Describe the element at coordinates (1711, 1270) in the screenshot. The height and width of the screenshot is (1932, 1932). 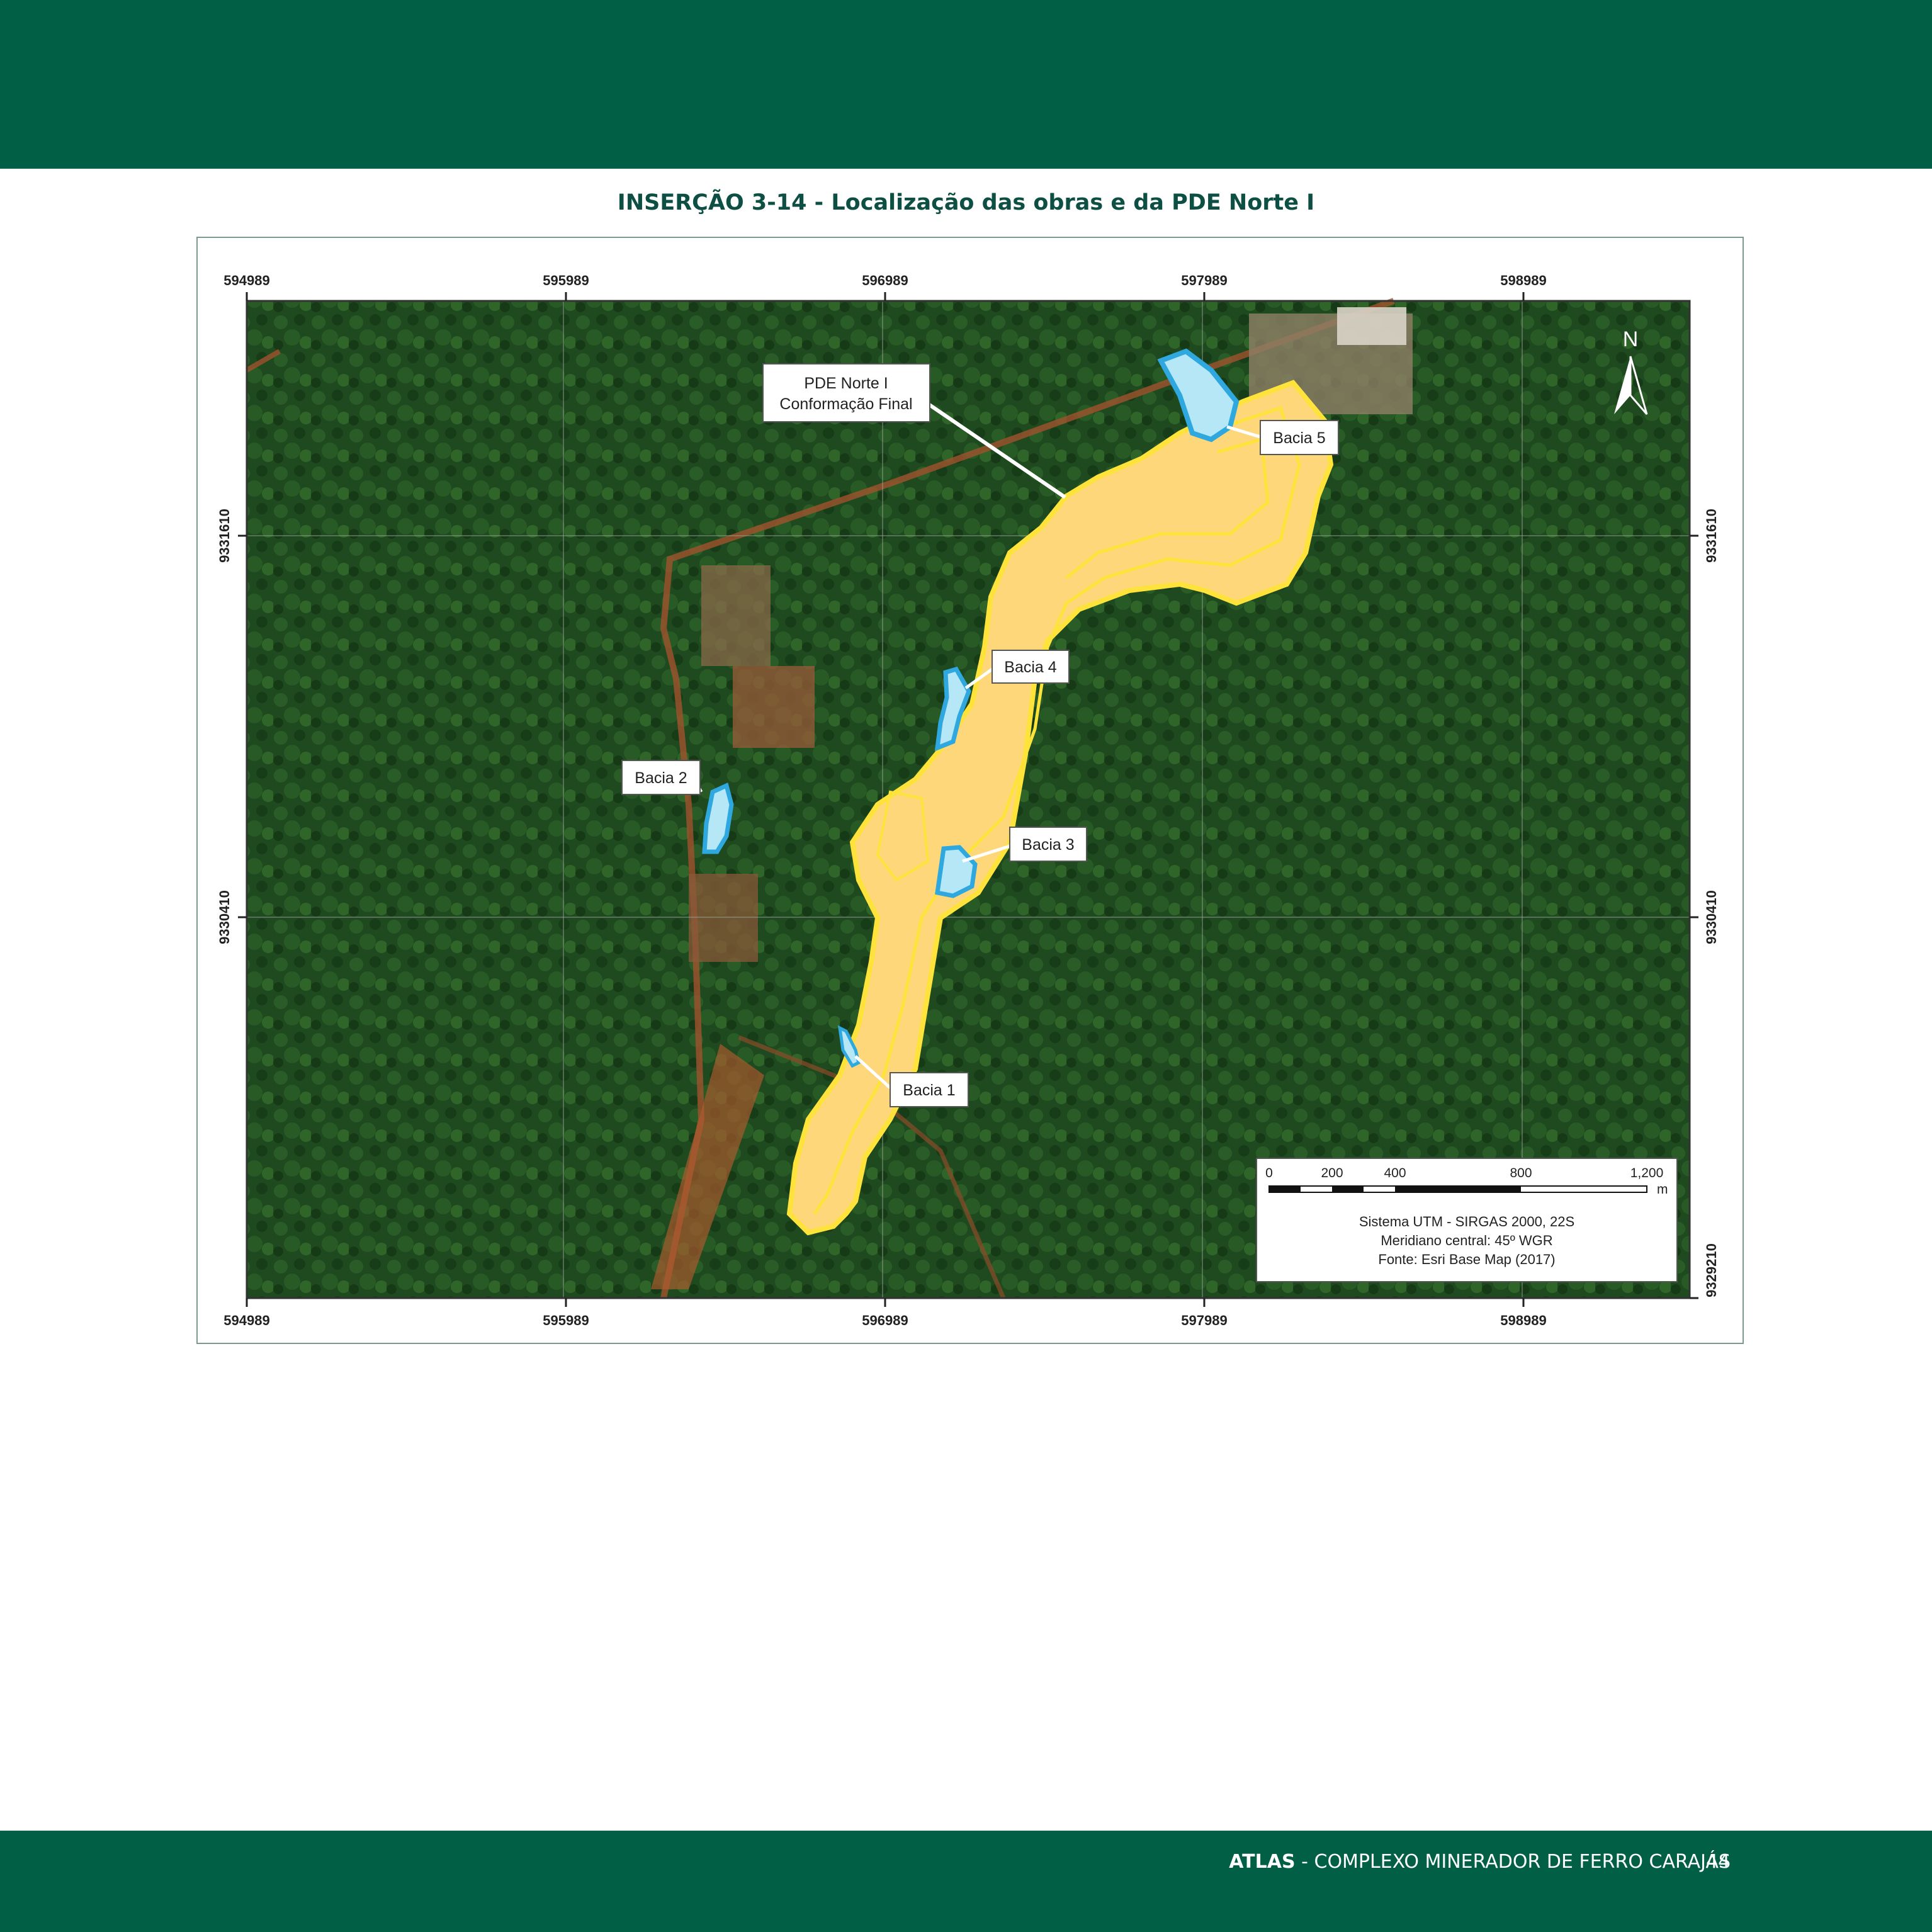
I see `right-tick-3: 9329210` at that location.